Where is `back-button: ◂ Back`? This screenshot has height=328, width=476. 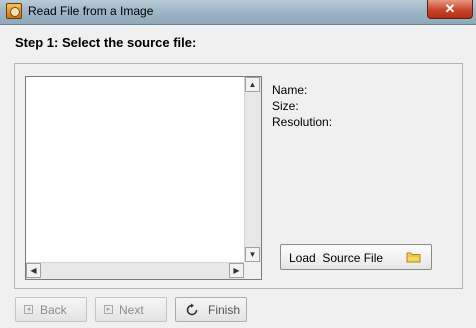
back-button: ◂ Back is located at coordinates (51, 309).